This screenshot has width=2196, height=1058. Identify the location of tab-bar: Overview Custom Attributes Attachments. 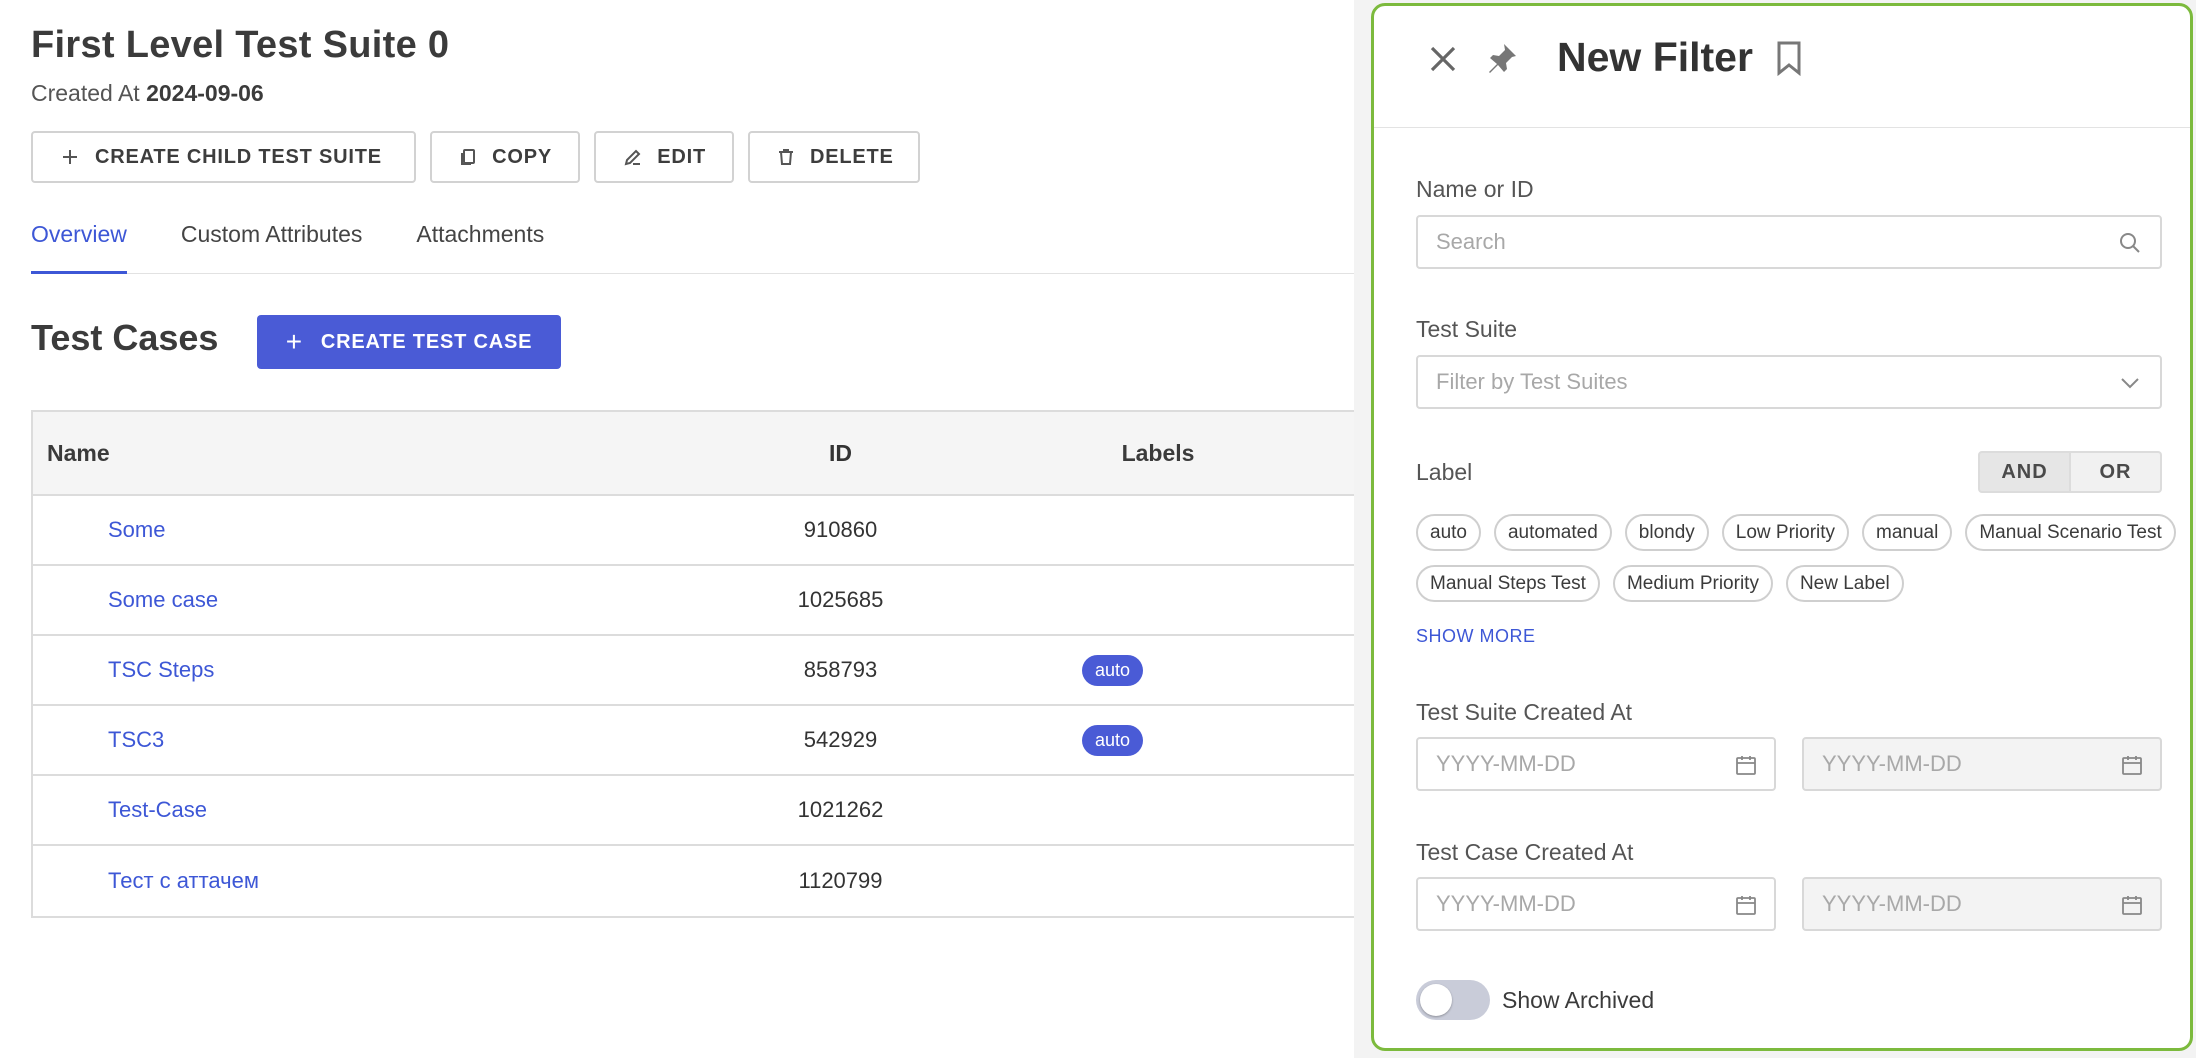
(692, 246).